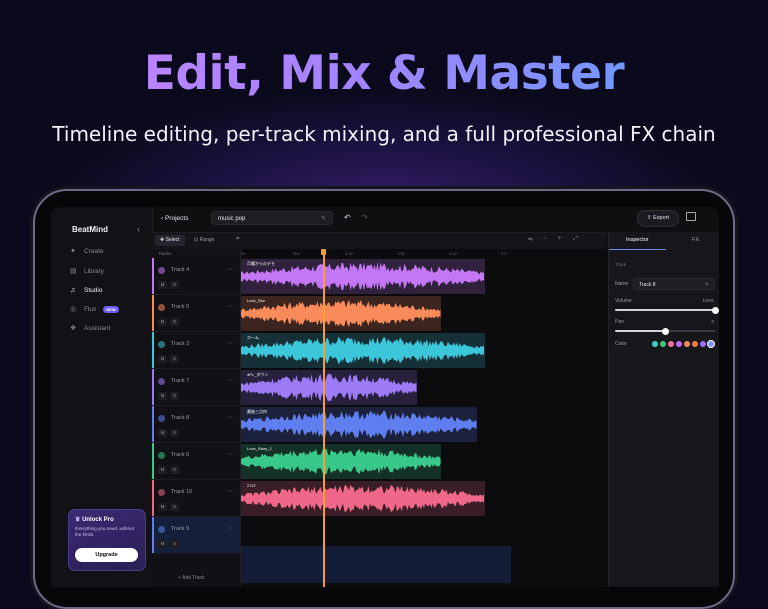  I want to click on sidebar-item-label: Library, so click(94, 271).